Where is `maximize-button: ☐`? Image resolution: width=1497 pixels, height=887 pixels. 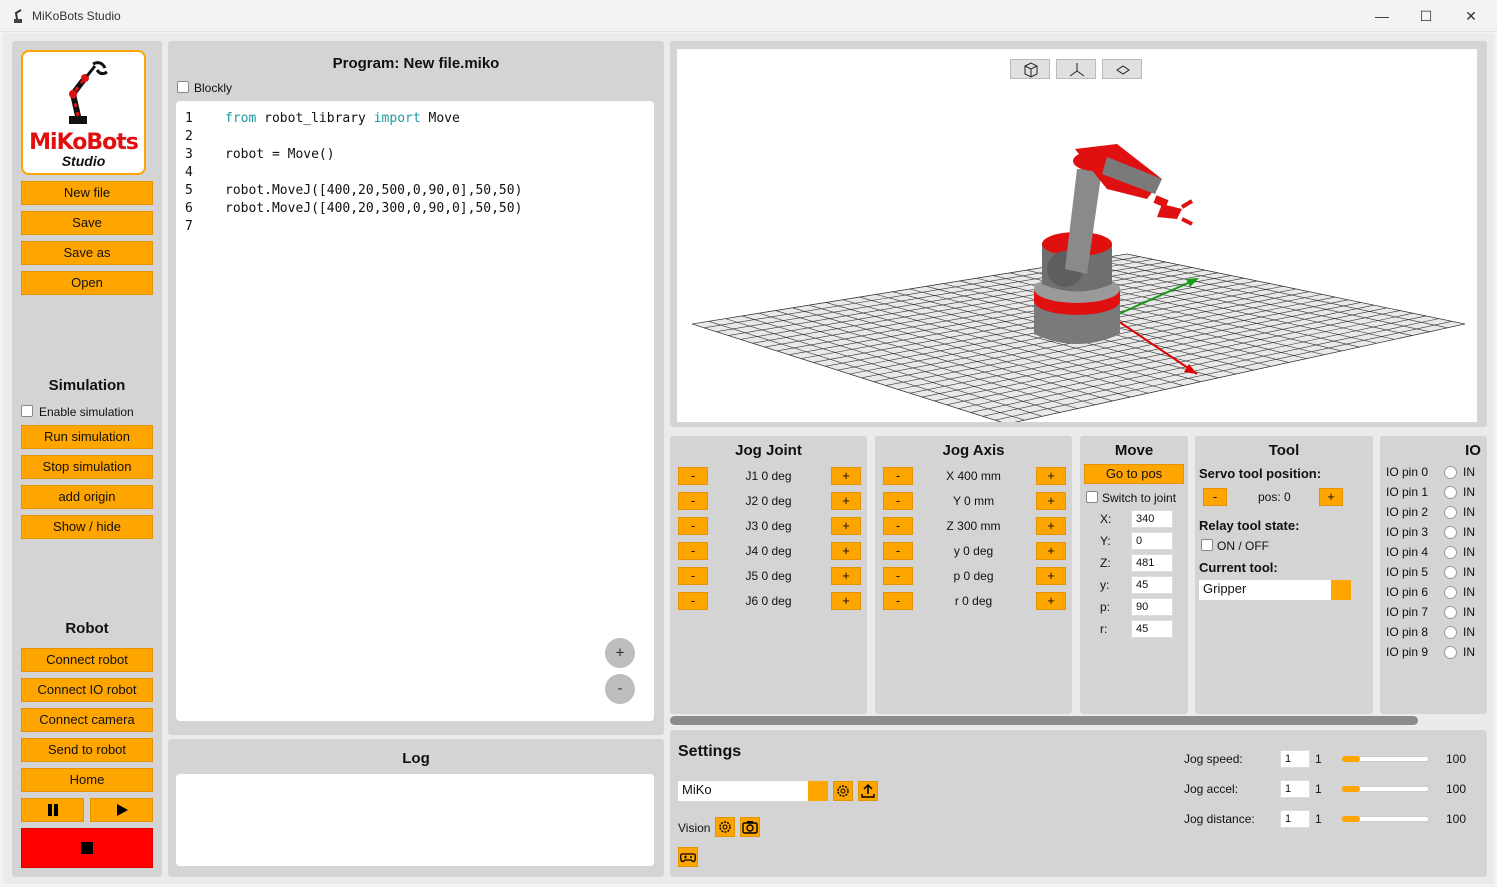 maximize-button: ☐ is located at coordinates (1426, 16).